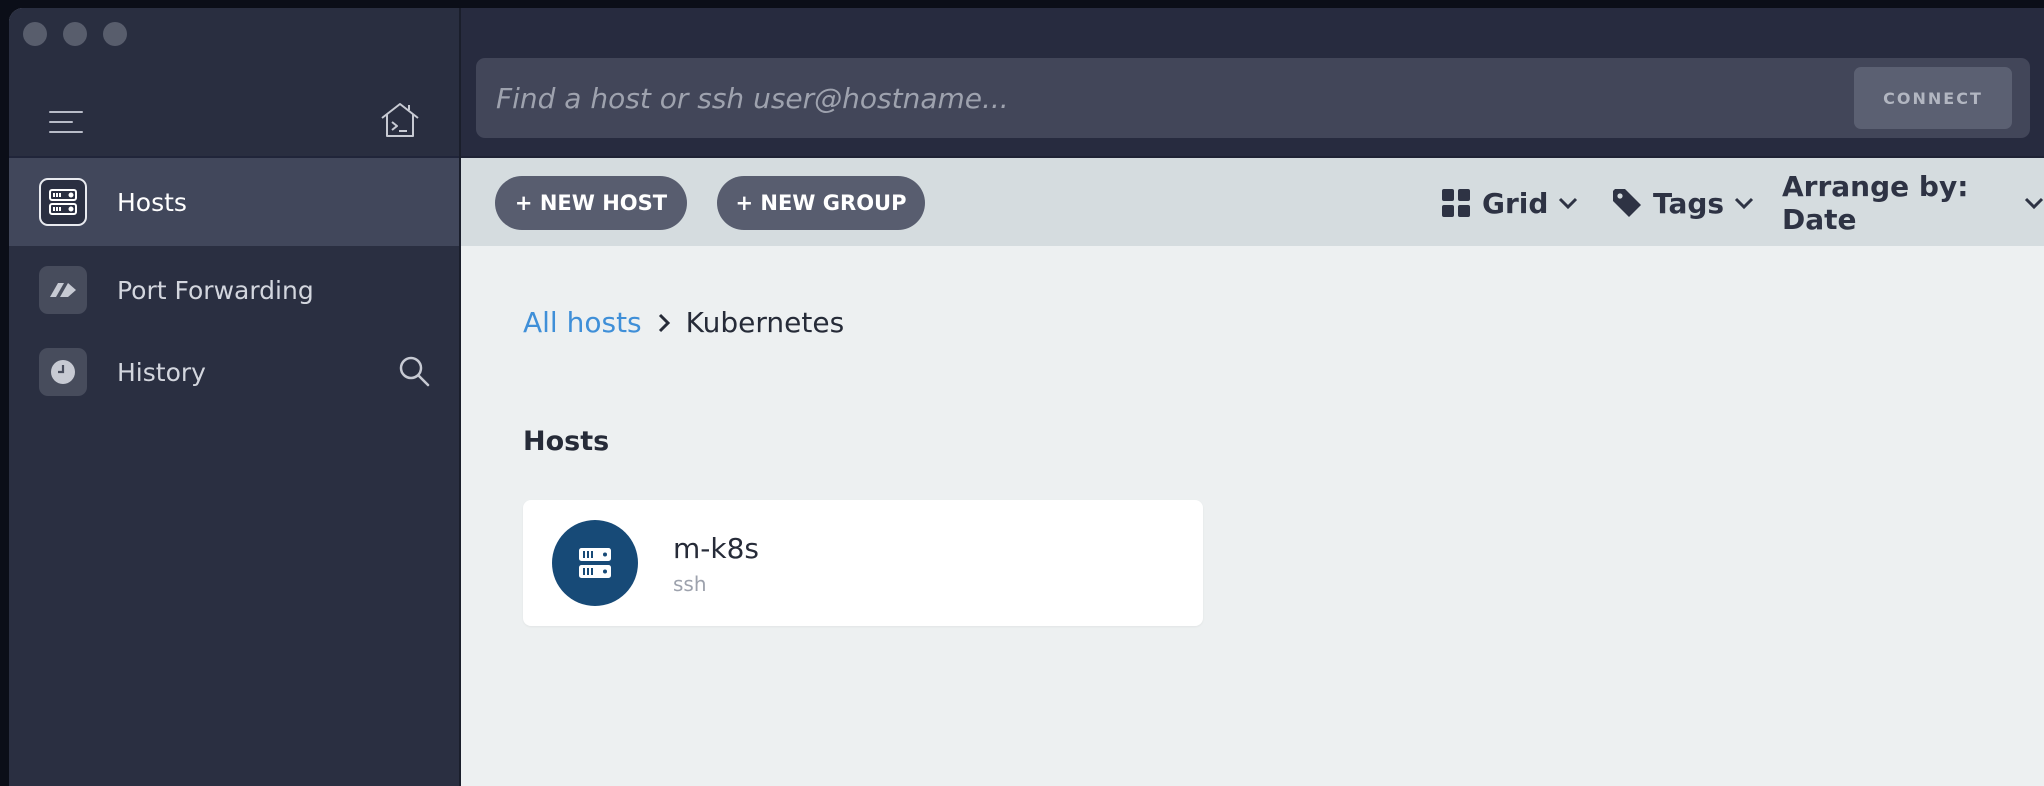 The image size is (2044, 786). Describe the element at coordinates (414, 371) in the screenshot. I see `search-icon` at that location.